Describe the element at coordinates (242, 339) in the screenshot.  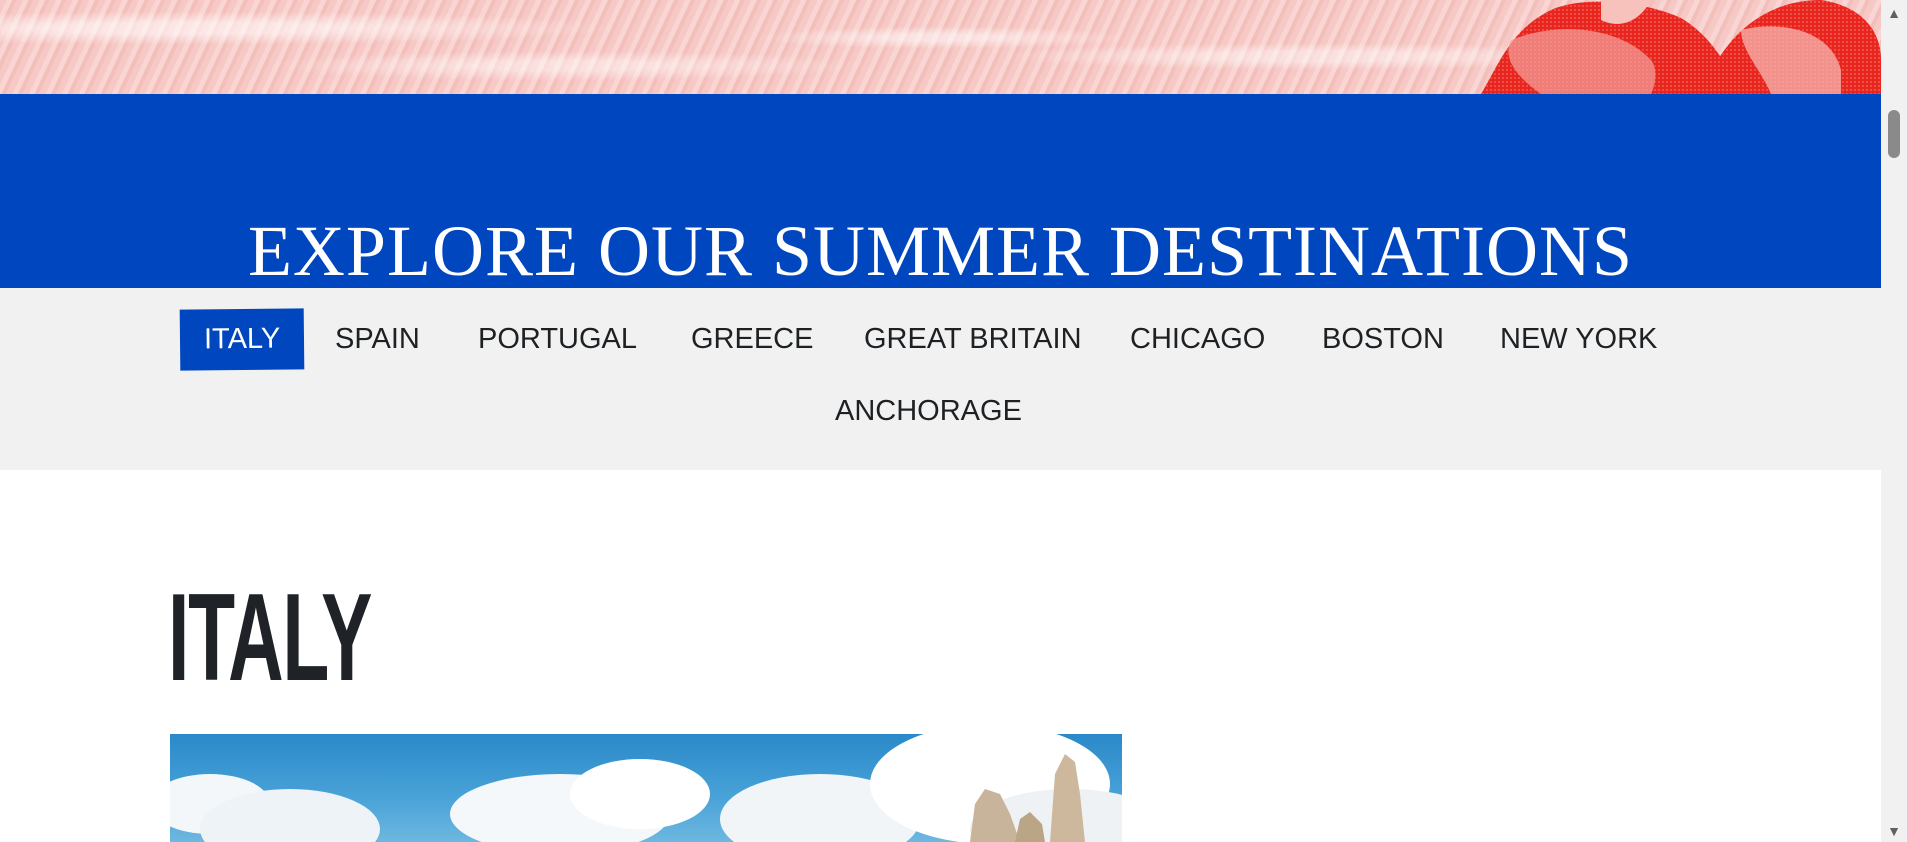
I see `tab-italy: ITALY` at that location.